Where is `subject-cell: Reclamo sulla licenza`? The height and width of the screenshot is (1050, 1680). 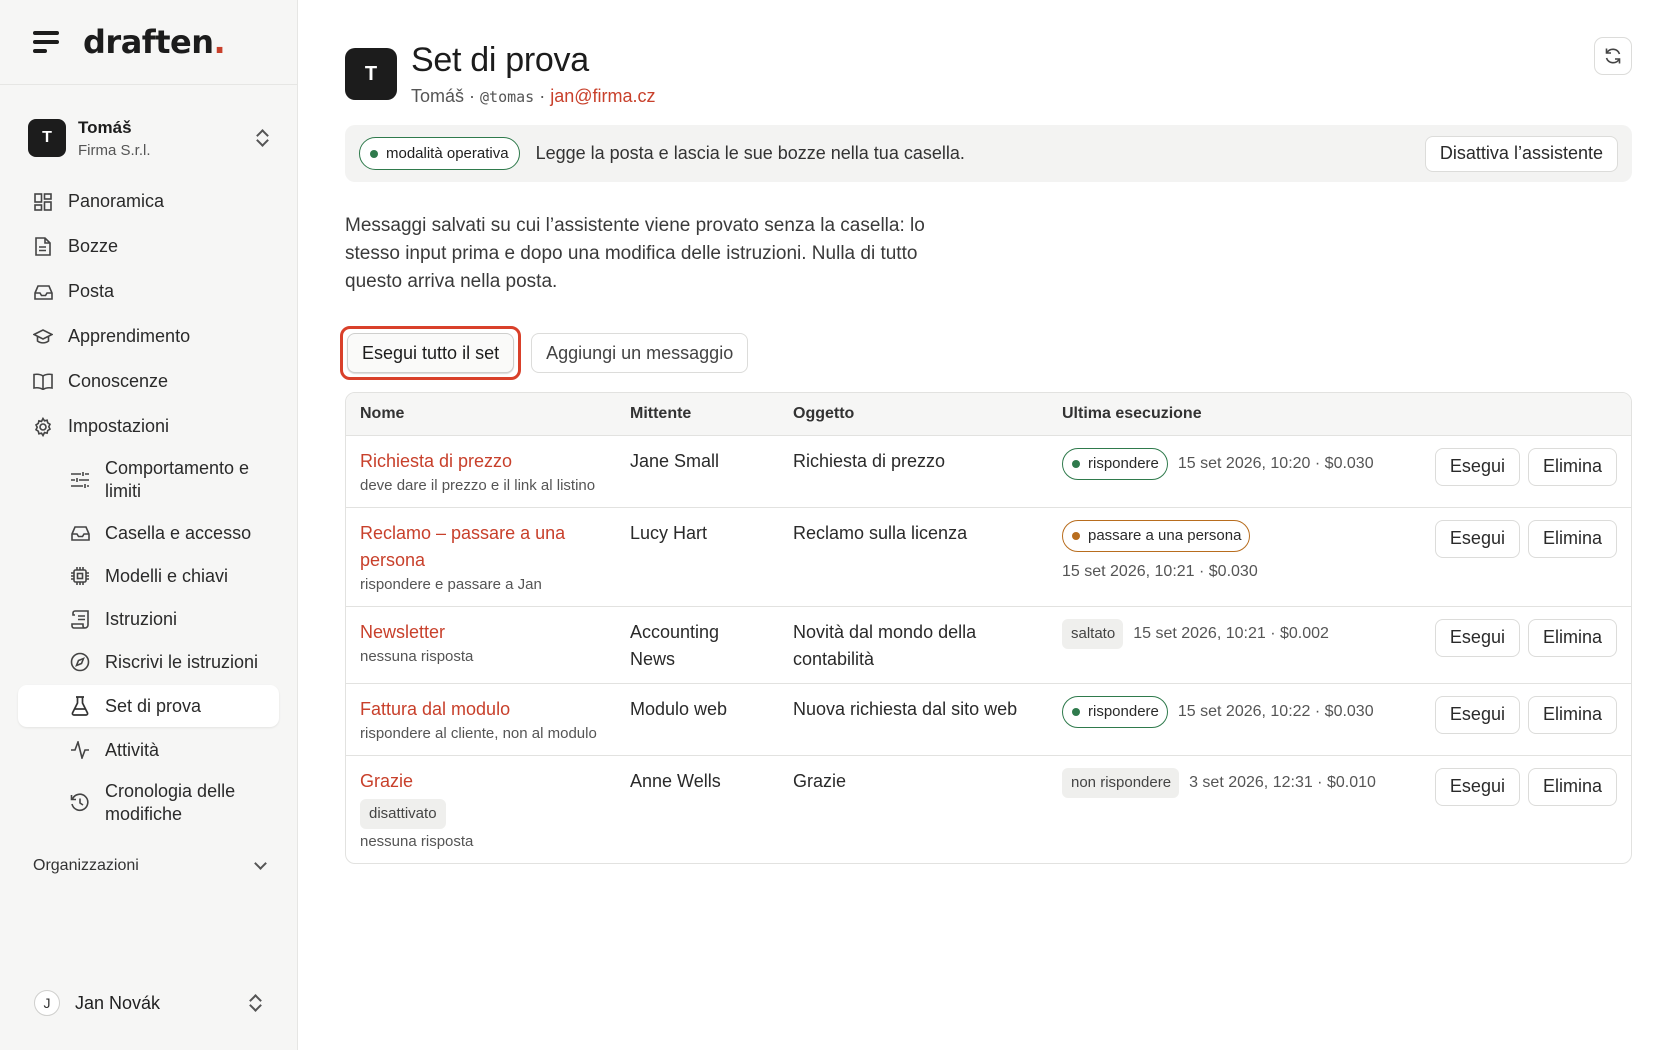
subject-cell: Reclamo sulla licenza is located at coordinates (913, 557).